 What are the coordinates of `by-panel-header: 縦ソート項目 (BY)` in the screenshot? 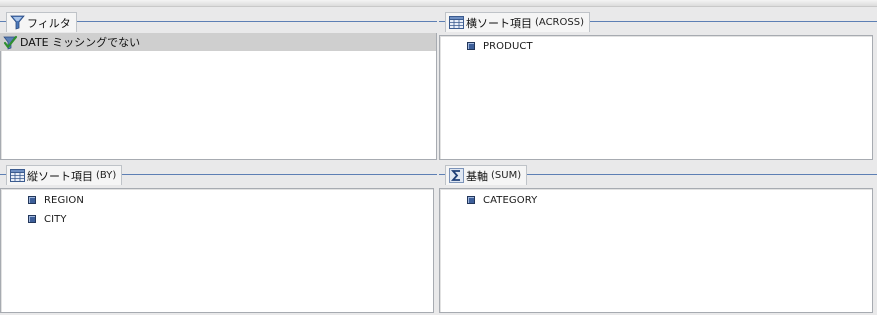 It's located at (218, 174).